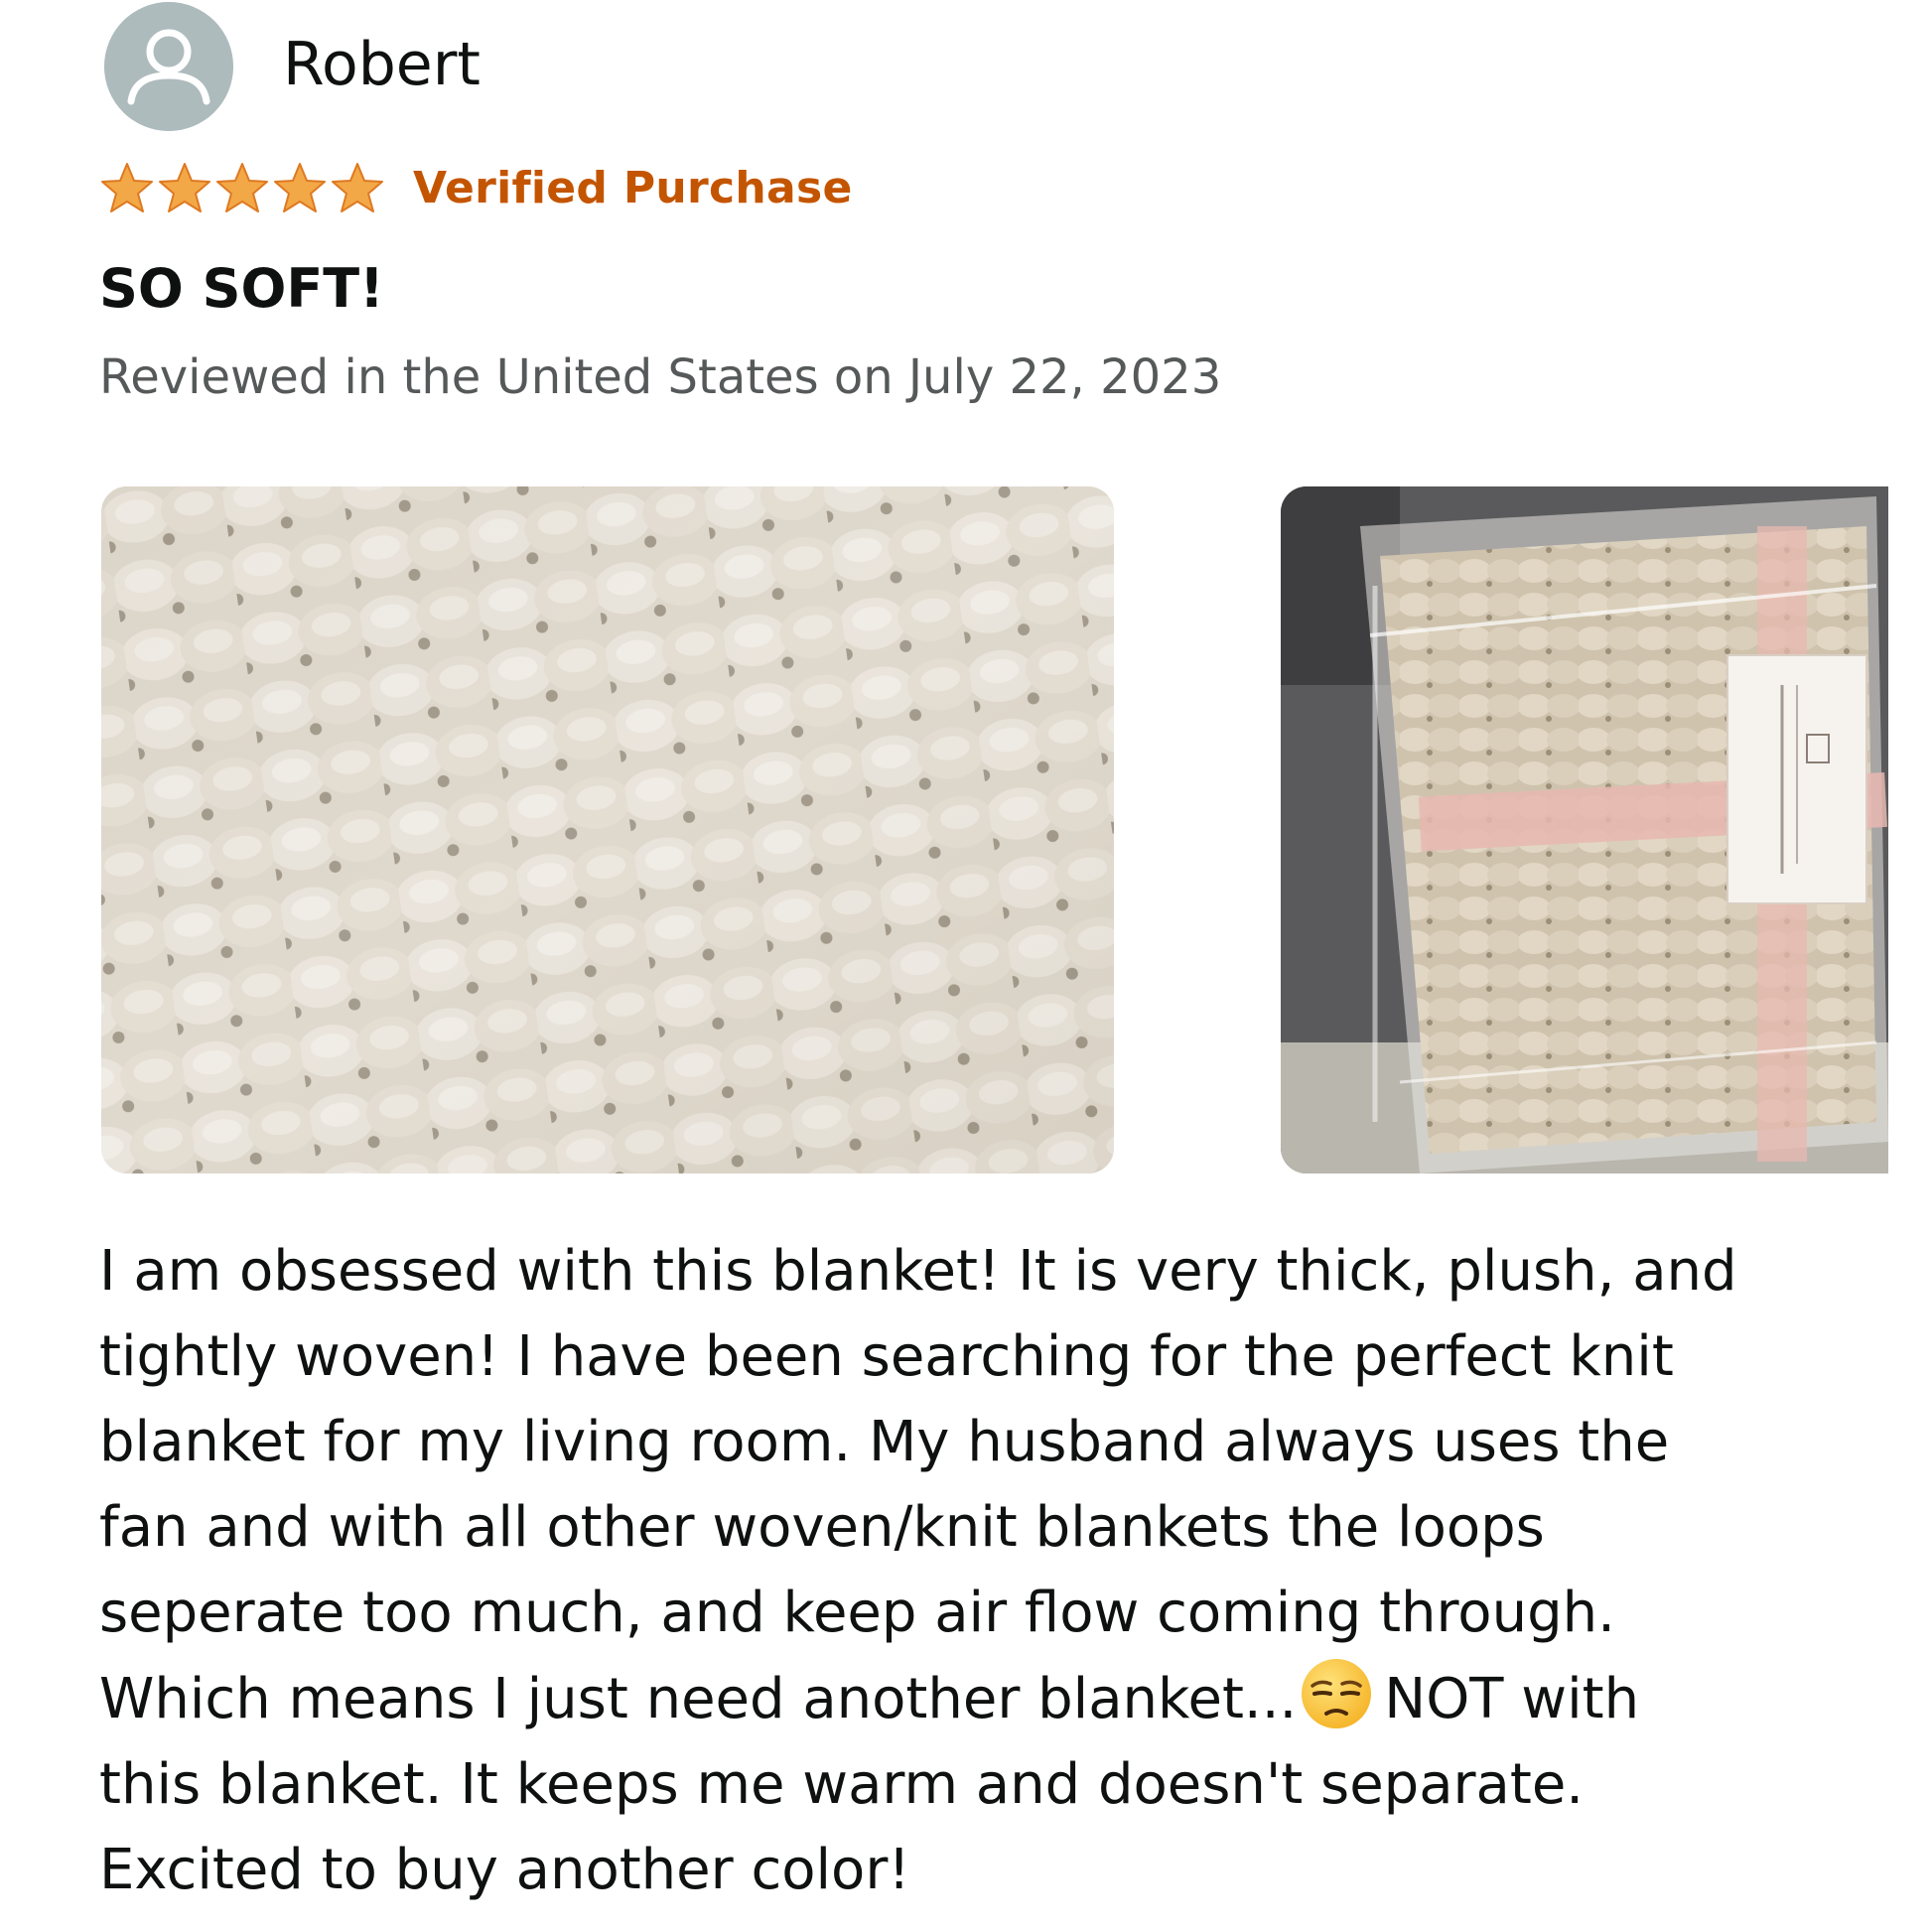 The height and width of the screenshot is (1932, 1932). I want to click on review-photo-packaged-blanket, so click(1584, 829).